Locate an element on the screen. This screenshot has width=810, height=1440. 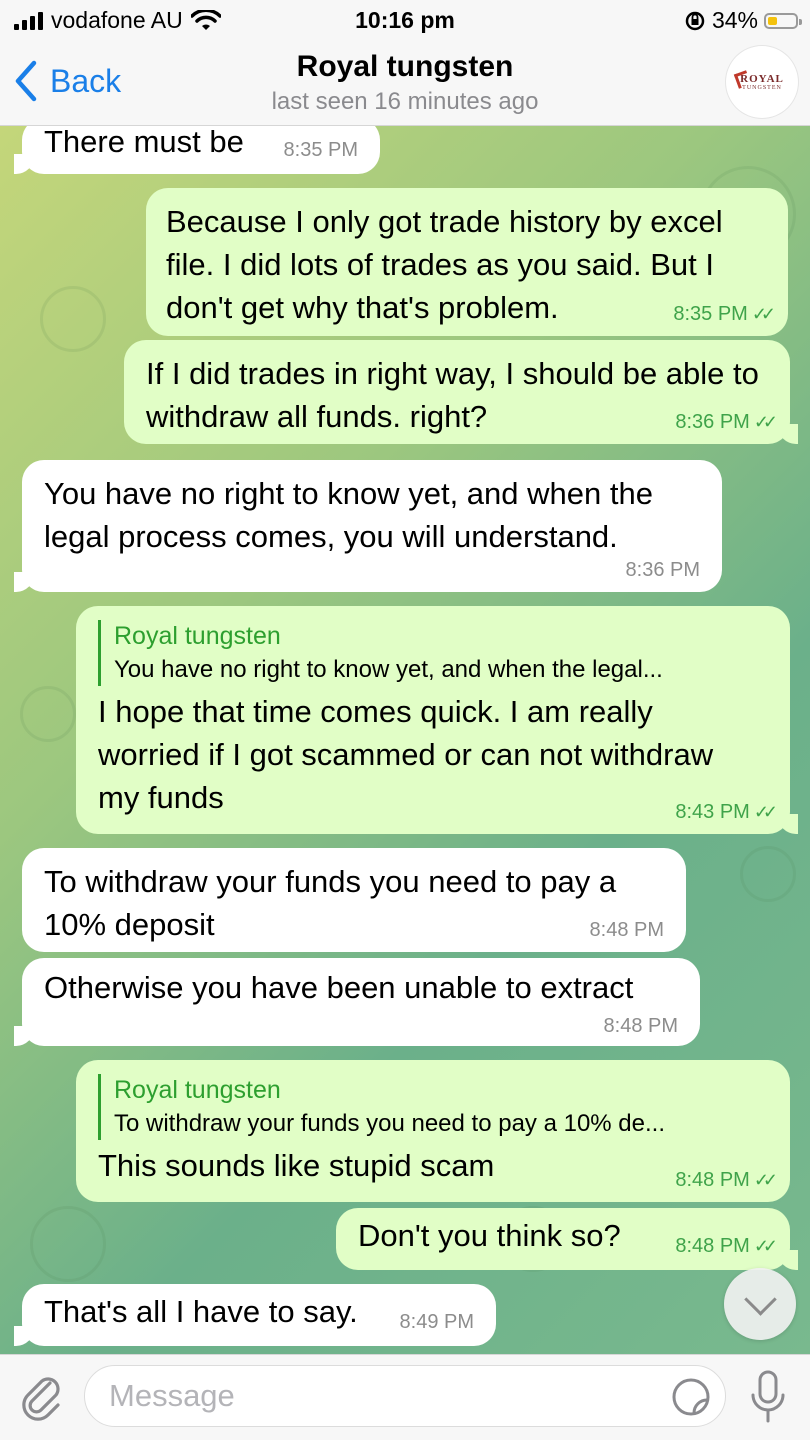
composer is located at coordinates (405, 1397).